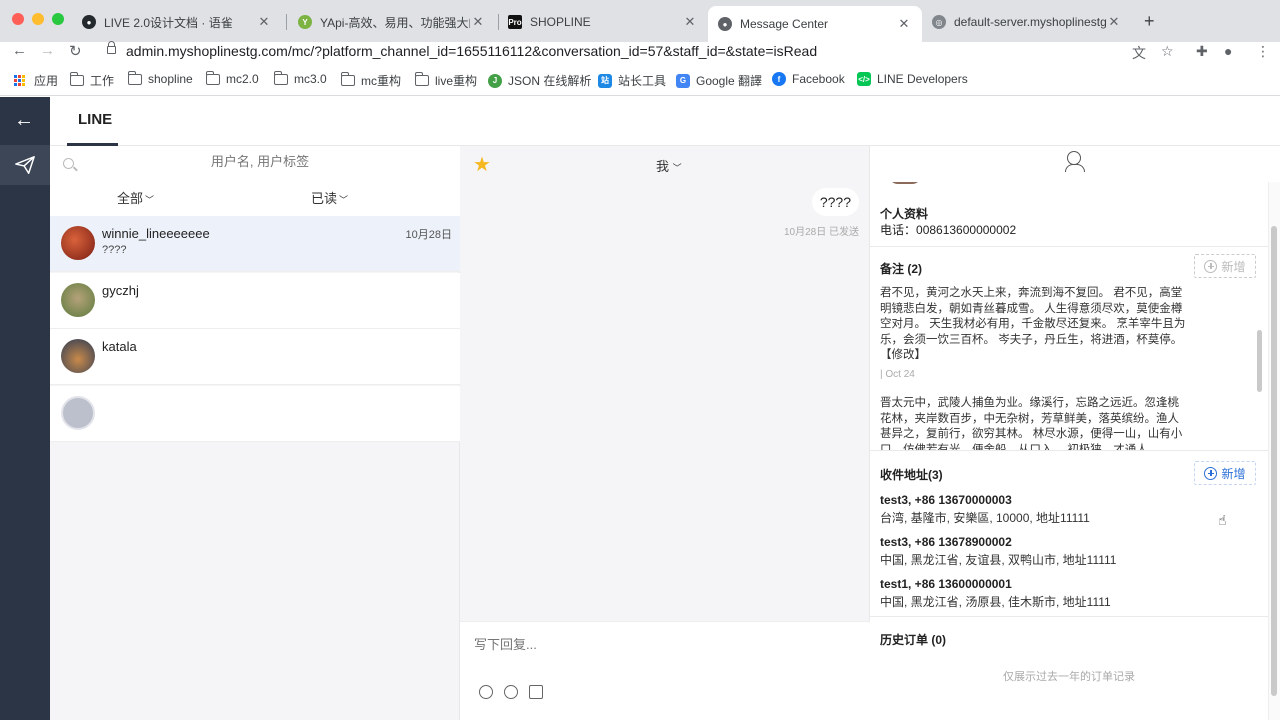 This screenshot has height=720, width=1280. What do you see at coordinates (300, 78) in the screenshot?
I see `bookmark-folder: mc3.0` at bounding box center [300, 78].